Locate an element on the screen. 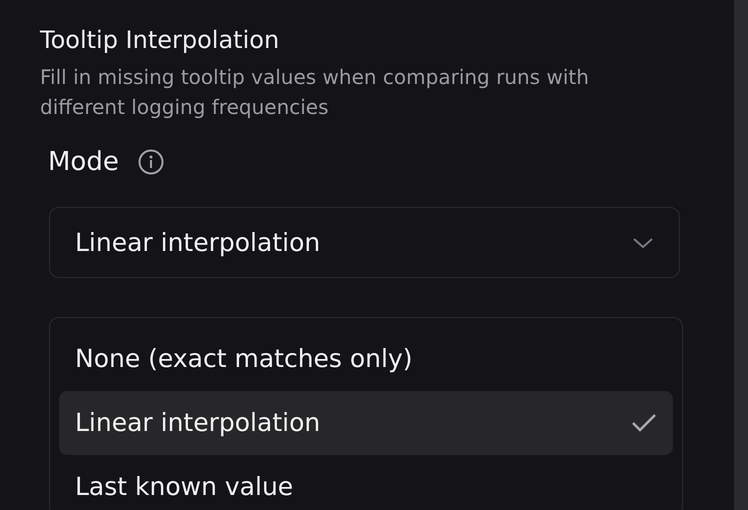 The width and height of the screenshot is (748, 510). chevron-down-icon is located at coordinates (643, 242).